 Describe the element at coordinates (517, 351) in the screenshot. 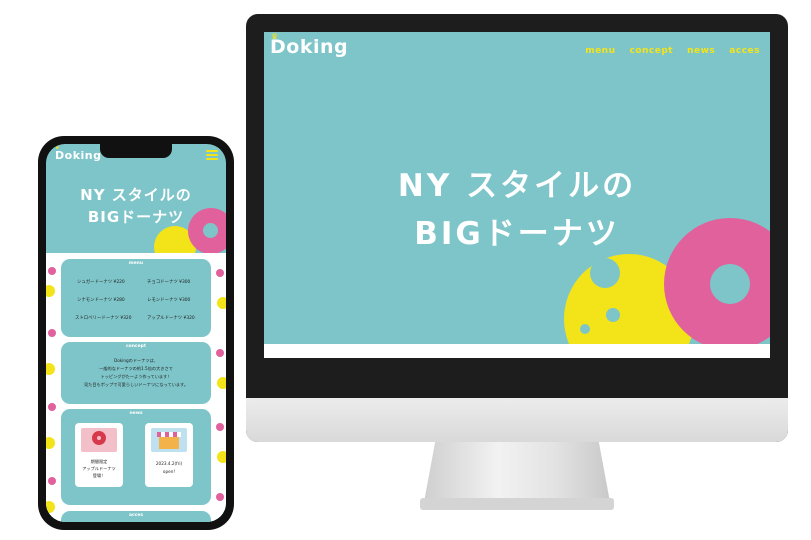

I see `desktop-screen-bottom` at that location.